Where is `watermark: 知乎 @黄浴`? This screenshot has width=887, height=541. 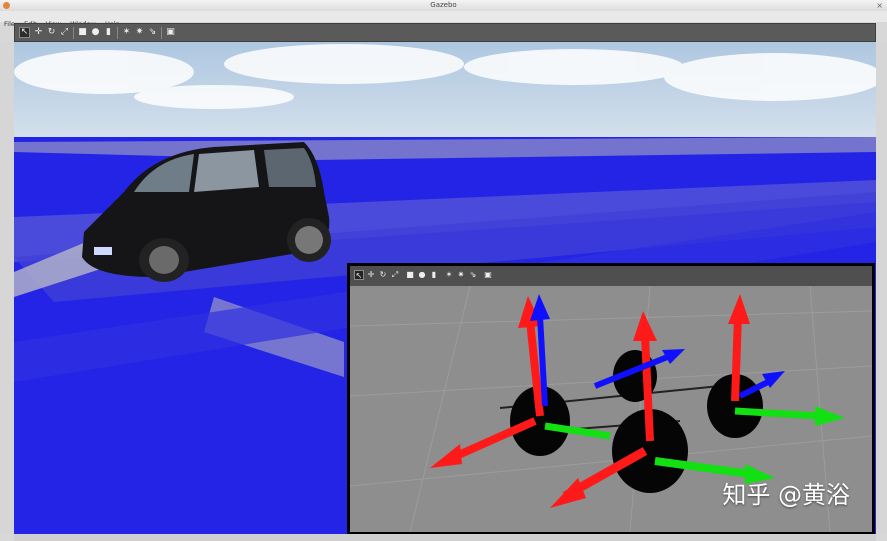
watermark: 知乎 @黄浴 is located at coordinates (786, 495).